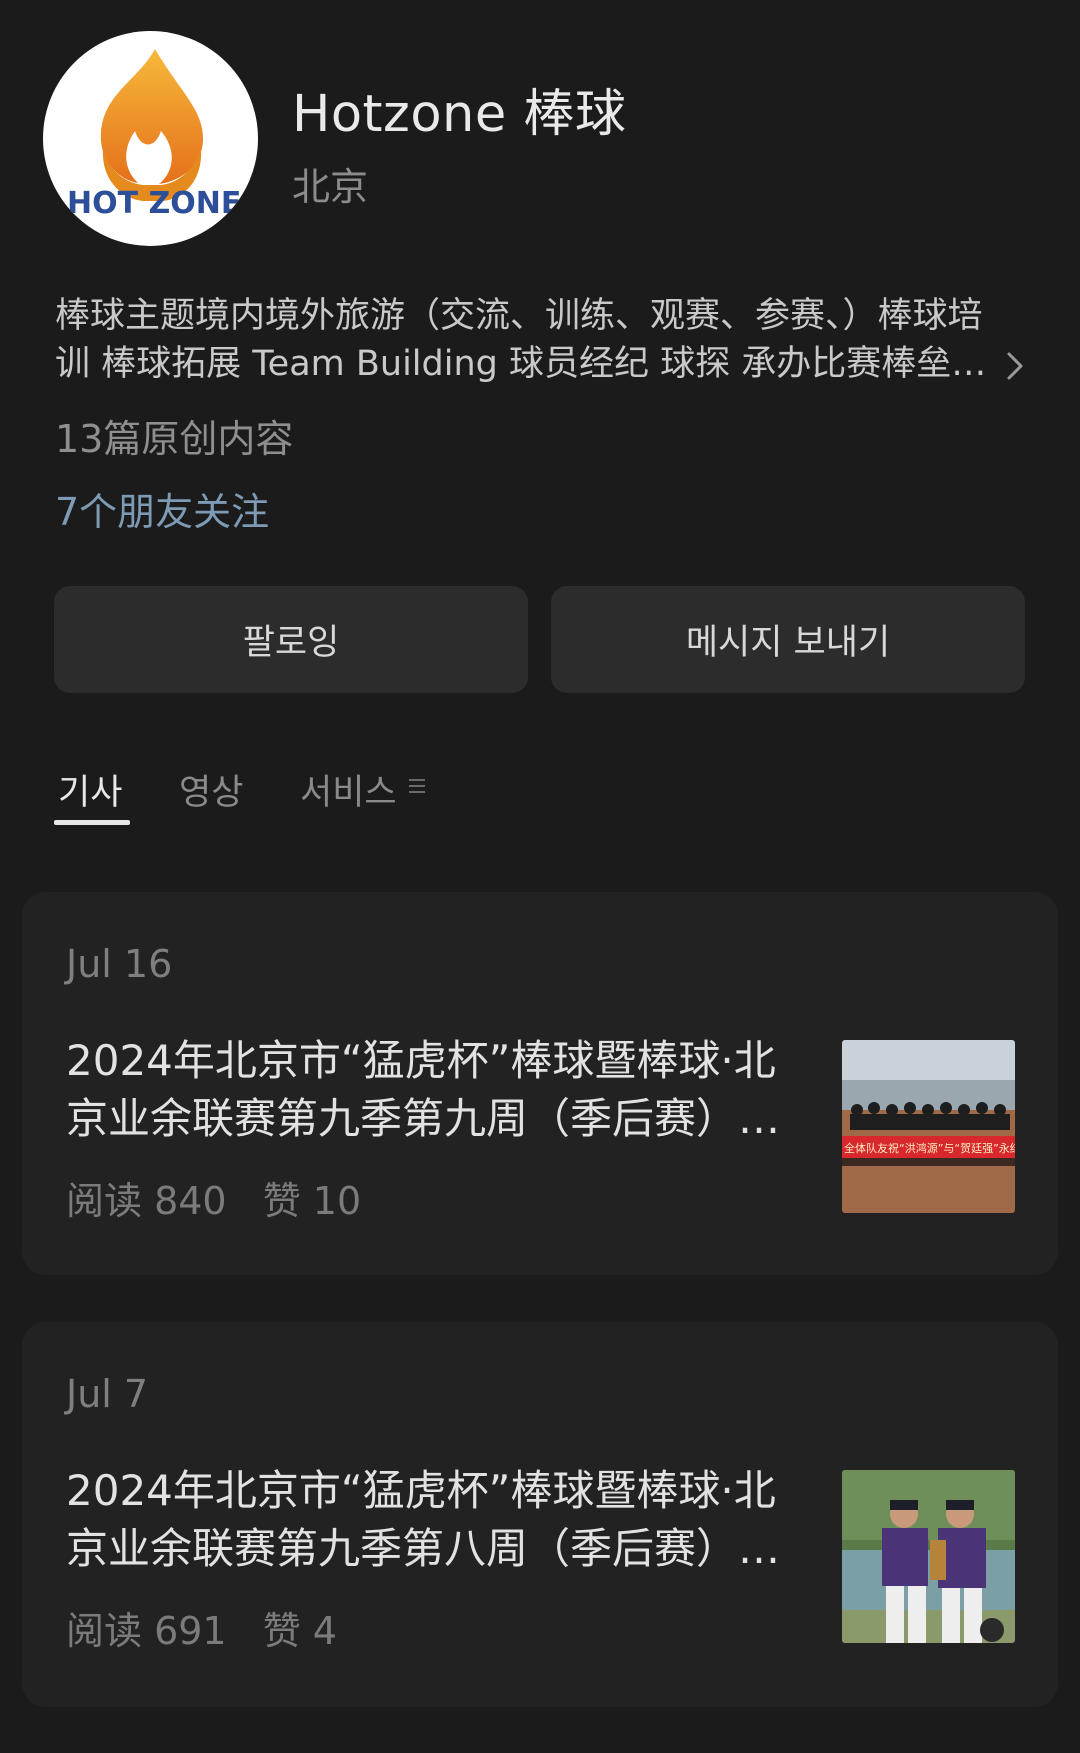 The height and width of the screenshot is (1753, 1080). Describe the element at coordinates (154, 203) in the screenshot. I see `logo-text: HOT ZONE` at that location.